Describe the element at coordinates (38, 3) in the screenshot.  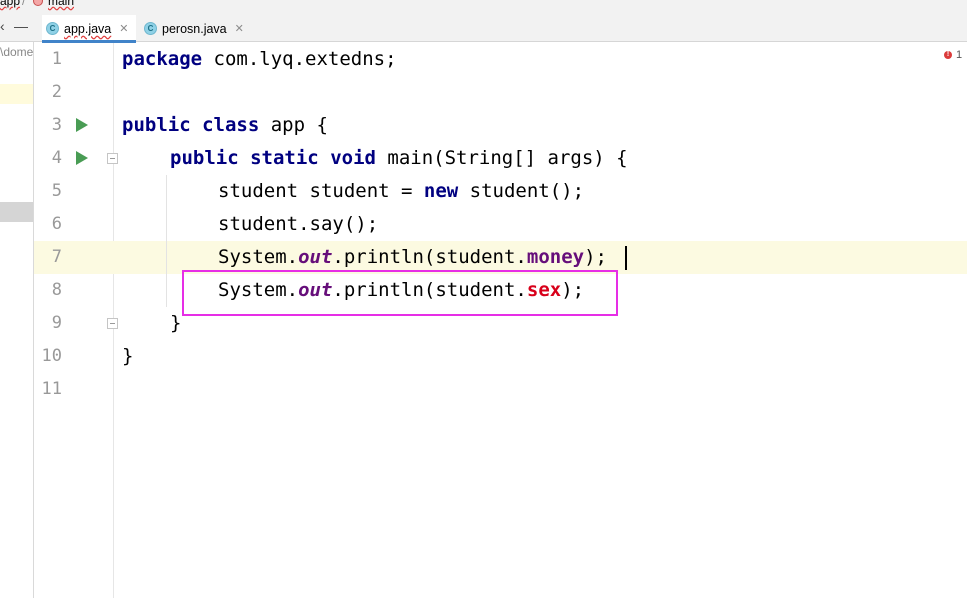
I see `method-icon` at that location.